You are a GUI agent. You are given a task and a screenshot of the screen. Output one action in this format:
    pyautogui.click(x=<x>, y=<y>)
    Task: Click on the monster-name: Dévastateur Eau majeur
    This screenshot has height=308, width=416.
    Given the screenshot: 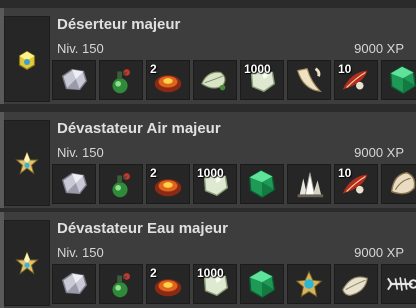 What is the action you would take?
    pyautogui.click(x=142, y=228)
    